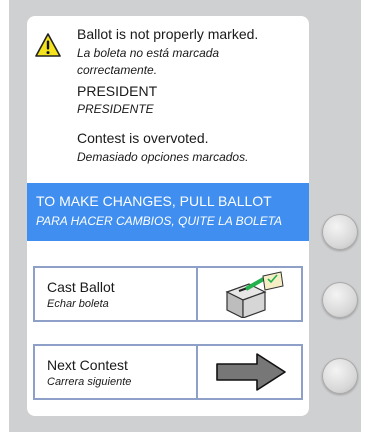 The image size is (373, 432). I want to click on warning-title-spanish-1: La boleta no está marcada, so click(148, 53).